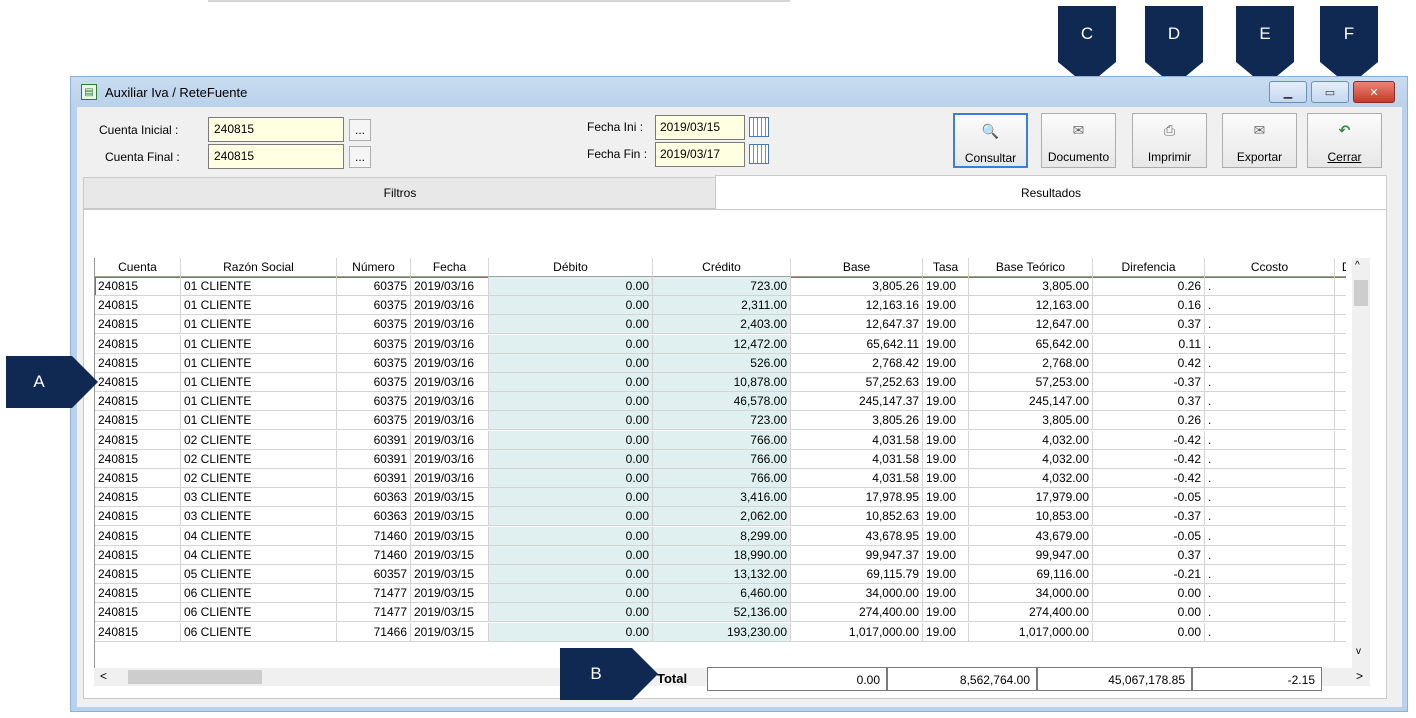 This screenshot has height=718, width=1416. What do you see at coordinates (276, 129) in the screenshot?
I see `cuenta-inicial-input: 240815` at bounding box center [276, 129].